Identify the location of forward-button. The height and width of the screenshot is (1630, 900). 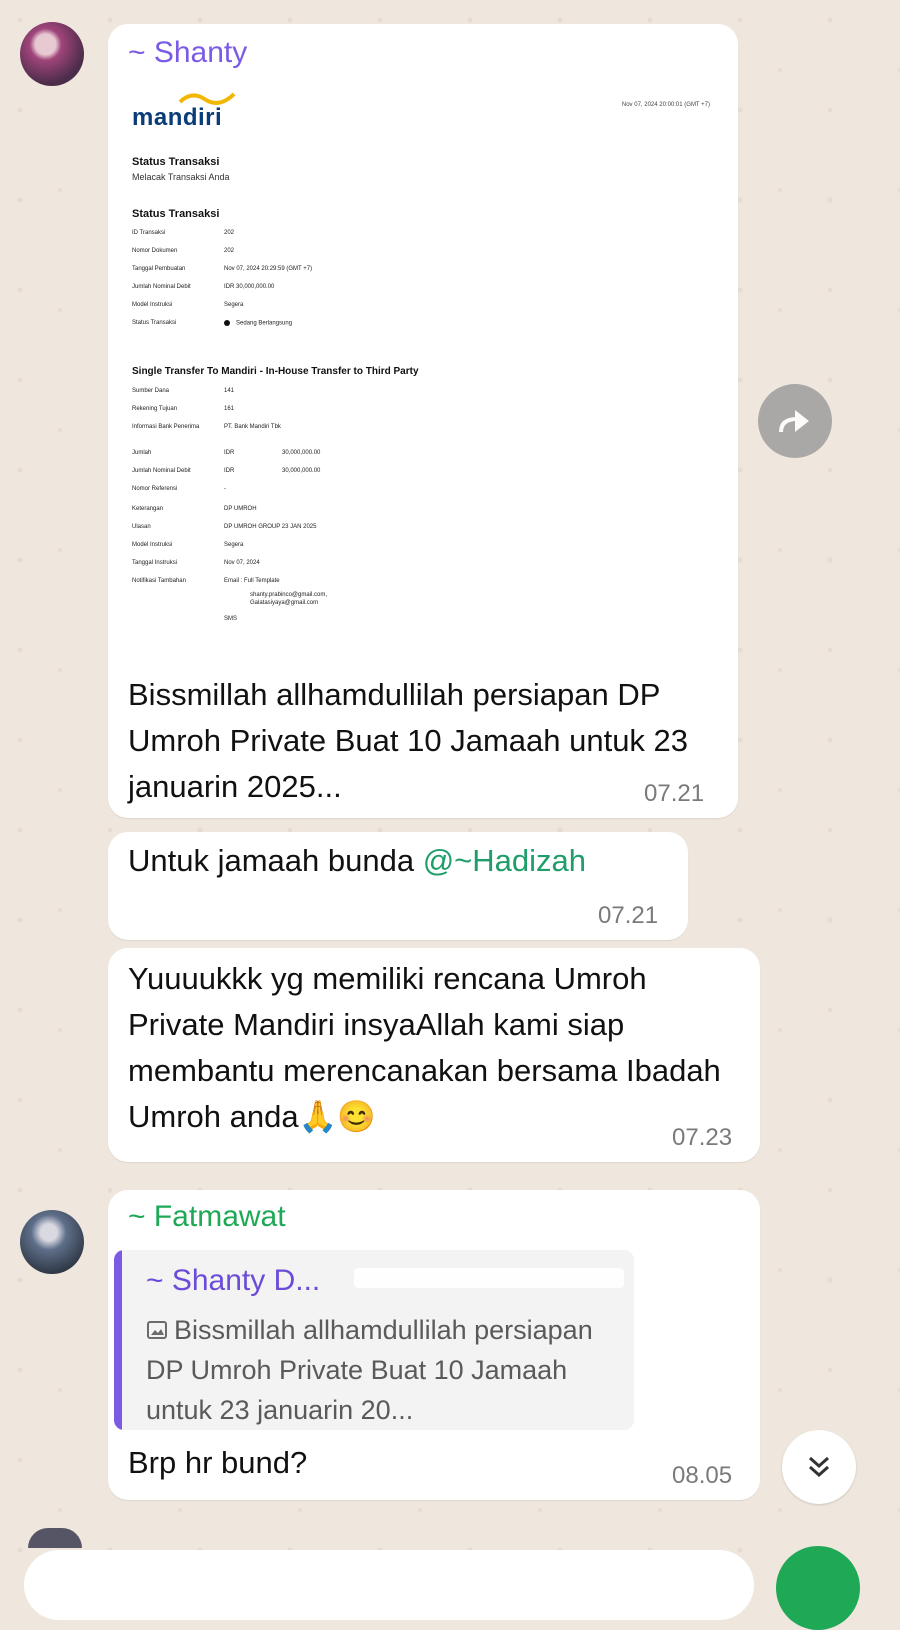
(795, 421).